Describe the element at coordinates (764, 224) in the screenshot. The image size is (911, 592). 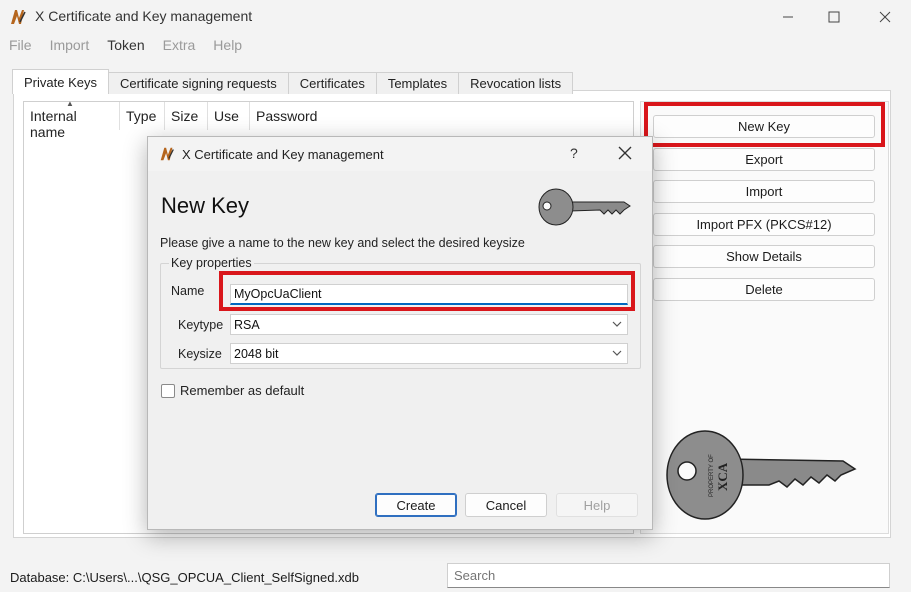
I see `import-pfx-button: Import PFX (PKCS#12)` at that location.